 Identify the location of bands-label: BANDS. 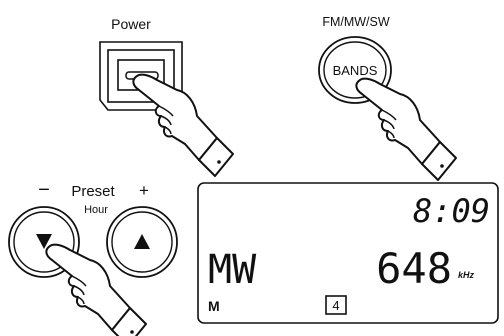
(355, 70).